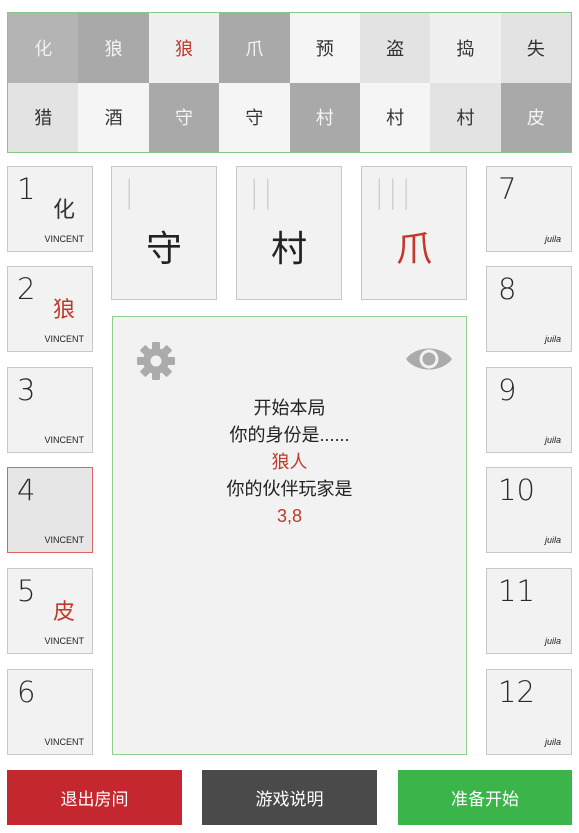 The height and width of the screenshot is (833, 579). Describe the element at coordinates (507, 189) in the screenshot. I see `seat-number: 7` at that location.